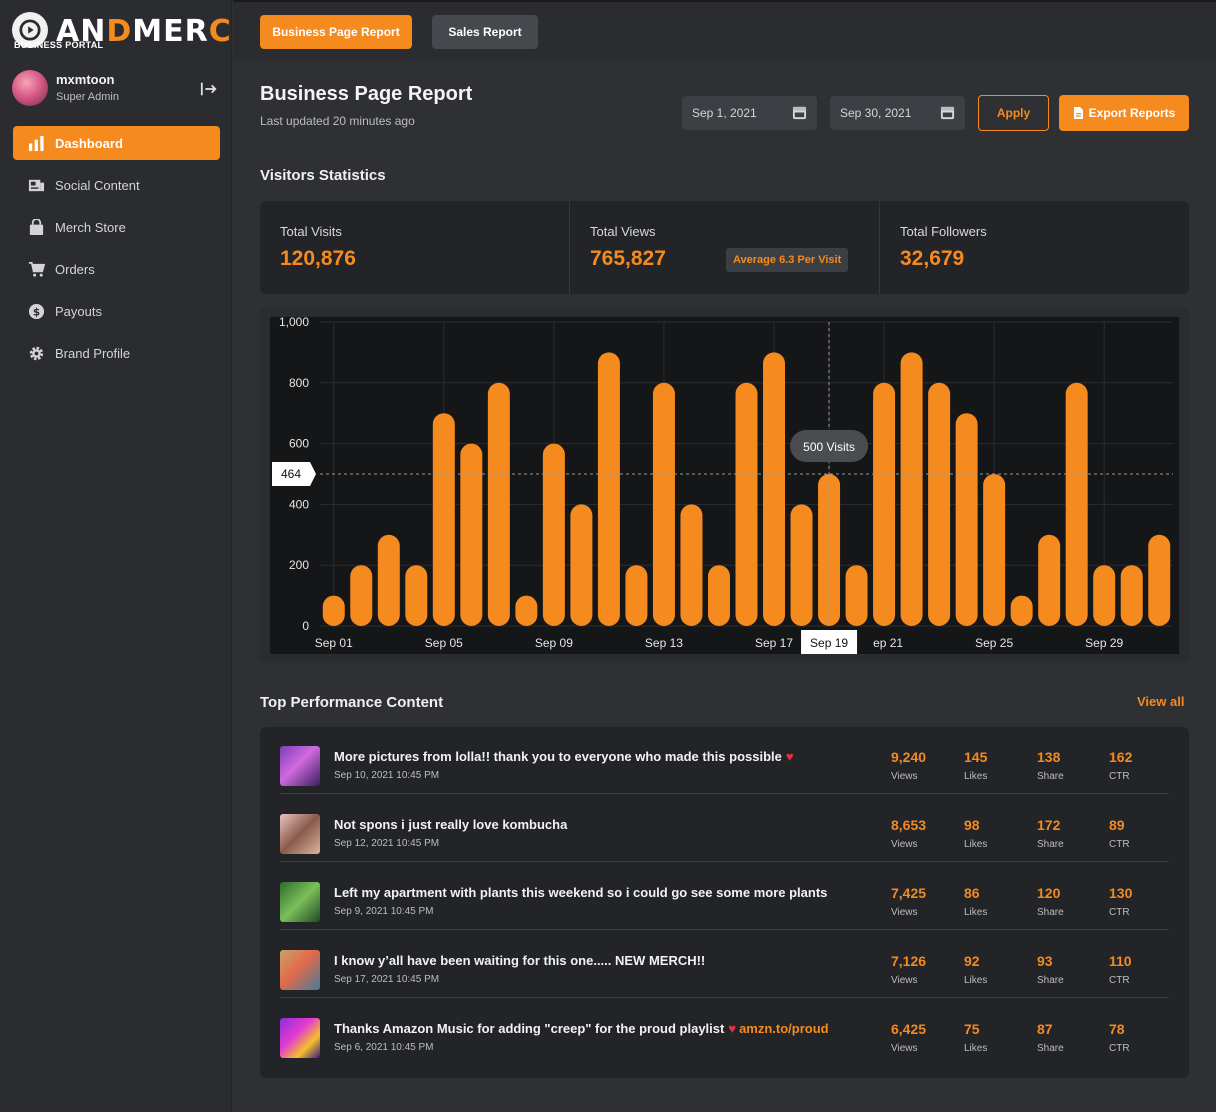 The height and width of the screenshot is (1112, 1216). I want to click on avatar, so click(30, 88).